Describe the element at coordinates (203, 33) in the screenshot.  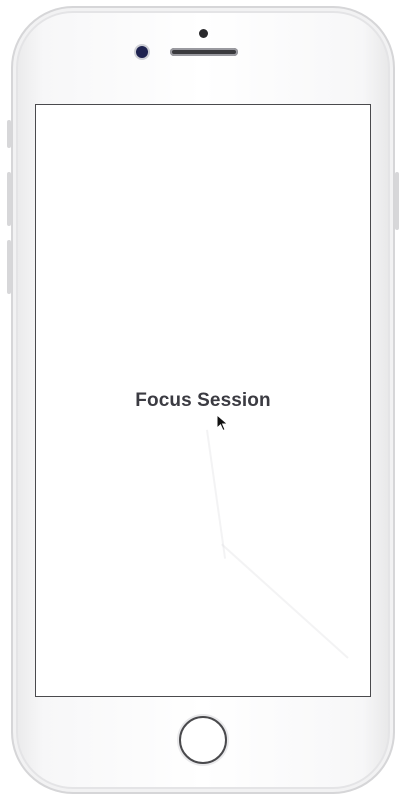
I see `proximity-sensor` at that location.